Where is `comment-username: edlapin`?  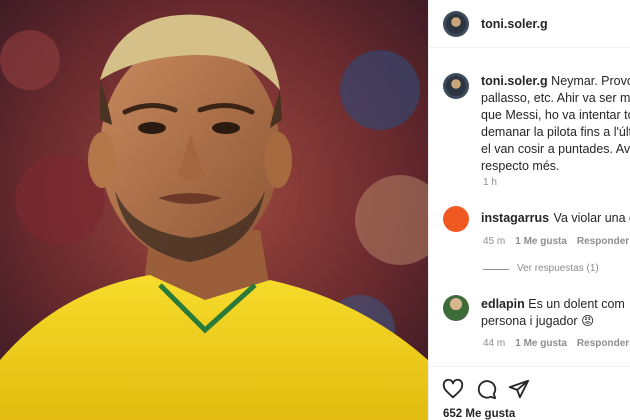
comment-username: edlapin is located at coordinates (503, 304).